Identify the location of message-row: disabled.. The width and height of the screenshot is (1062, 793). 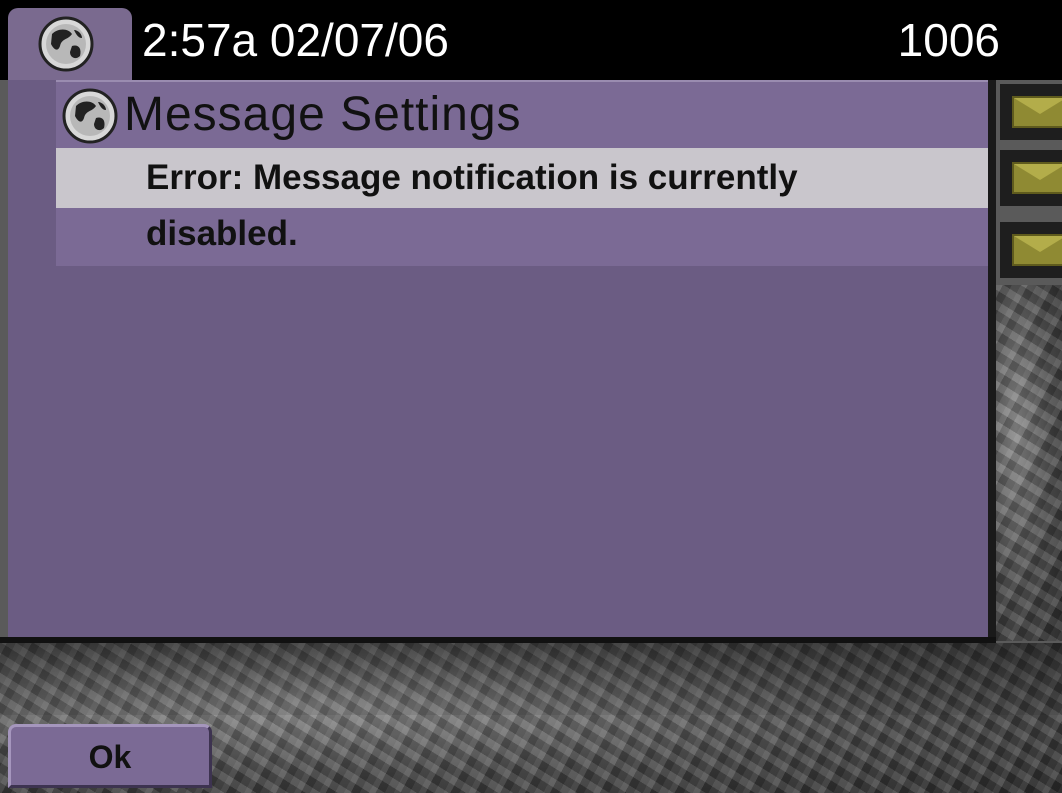
(526, 237).